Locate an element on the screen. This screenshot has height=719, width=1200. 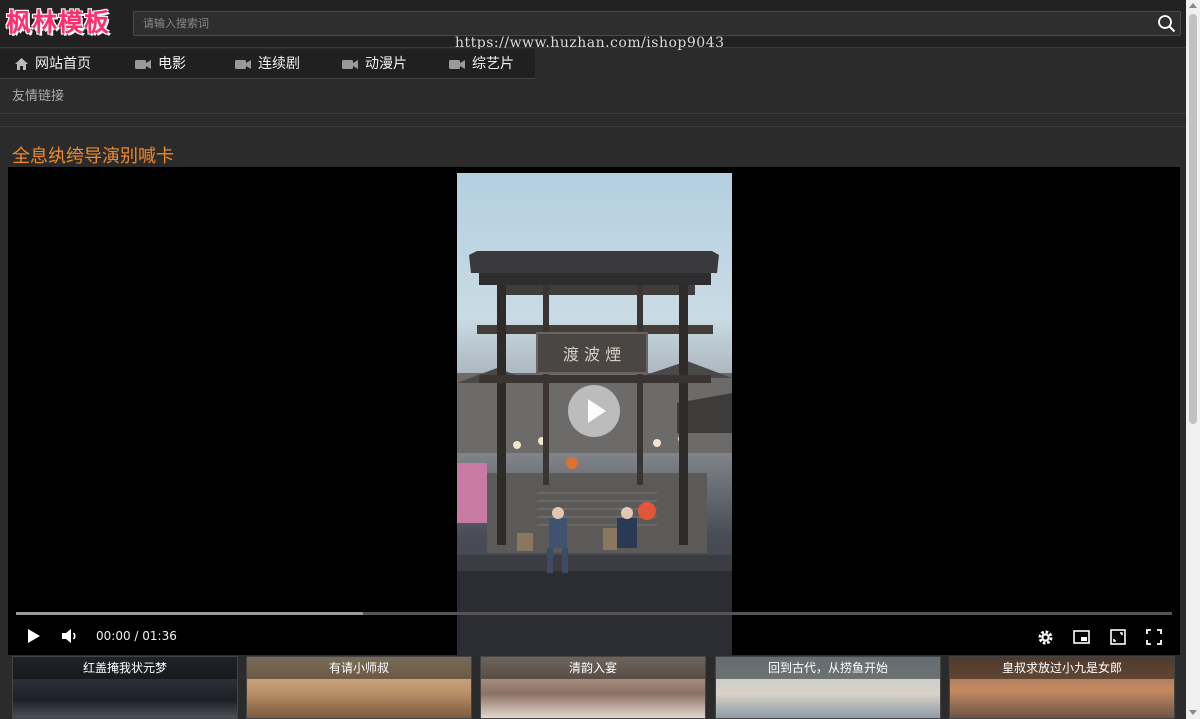
nav-item-movie: 电影 is located at coordinates (160, 64).